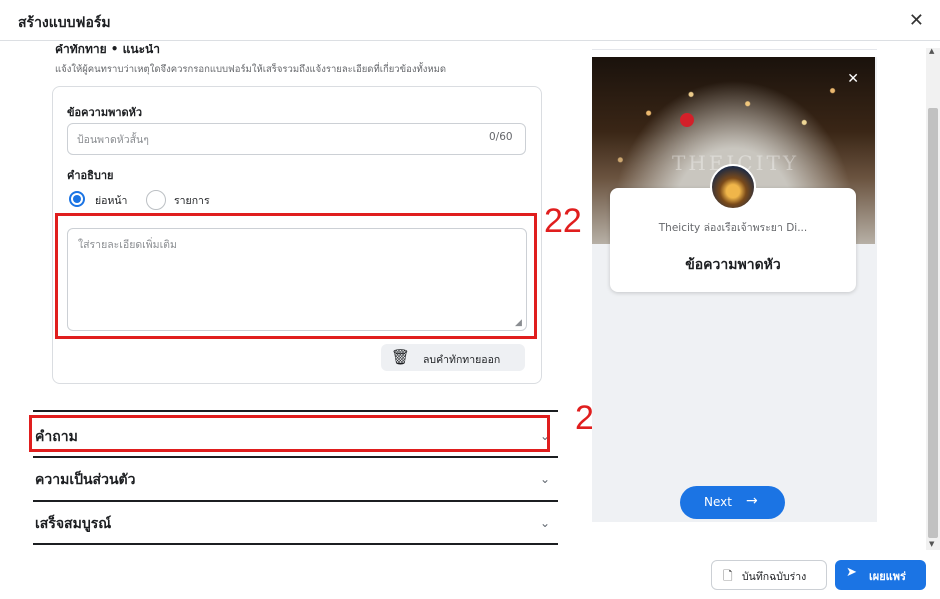 The width and height of the screenshot is (940, 599). I want to click on preview-headline: ข้อความพาดหัว, so click(733, 265).